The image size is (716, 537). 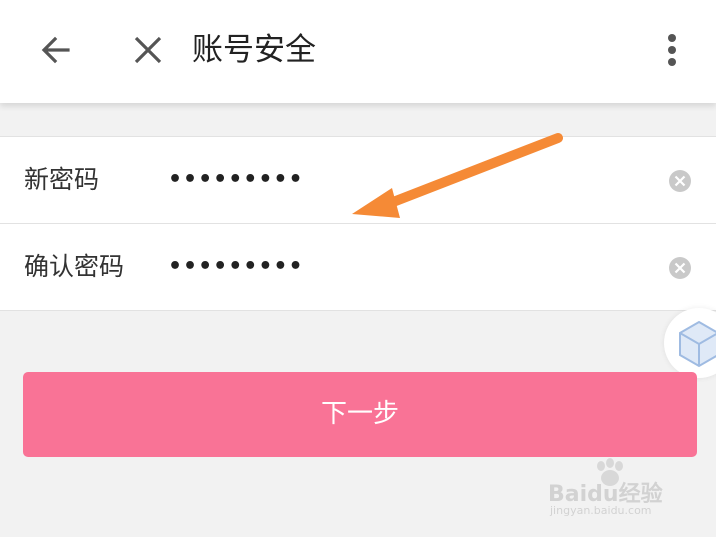 What do you see at coordinates (236, 267) in the screenshot?
I see `confirm-password-input: •••••••••` at bounding box center [236, 267].